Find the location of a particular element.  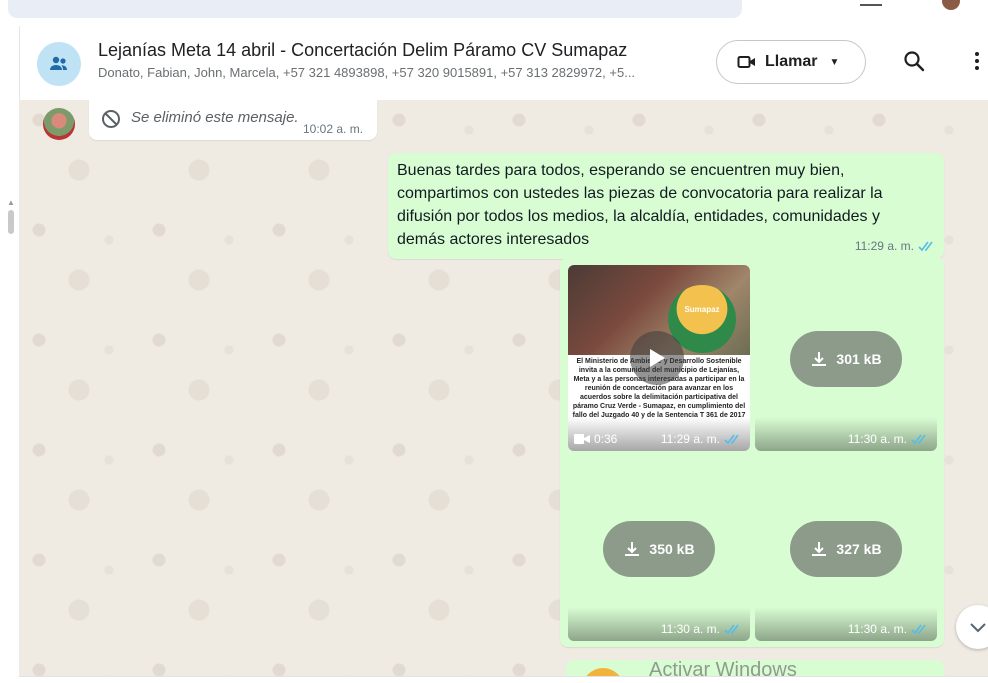

download-button: 350 kB is located at coordinates (659, 549).